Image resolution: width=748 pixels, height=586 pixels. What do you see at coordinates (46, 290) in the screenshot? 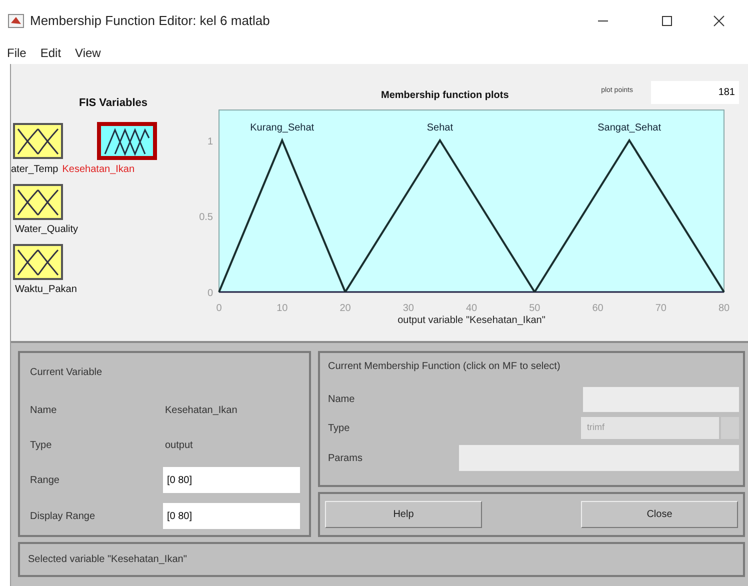
I see `variable-label: Waktu_Pakan` at bounding box center [46, 290].